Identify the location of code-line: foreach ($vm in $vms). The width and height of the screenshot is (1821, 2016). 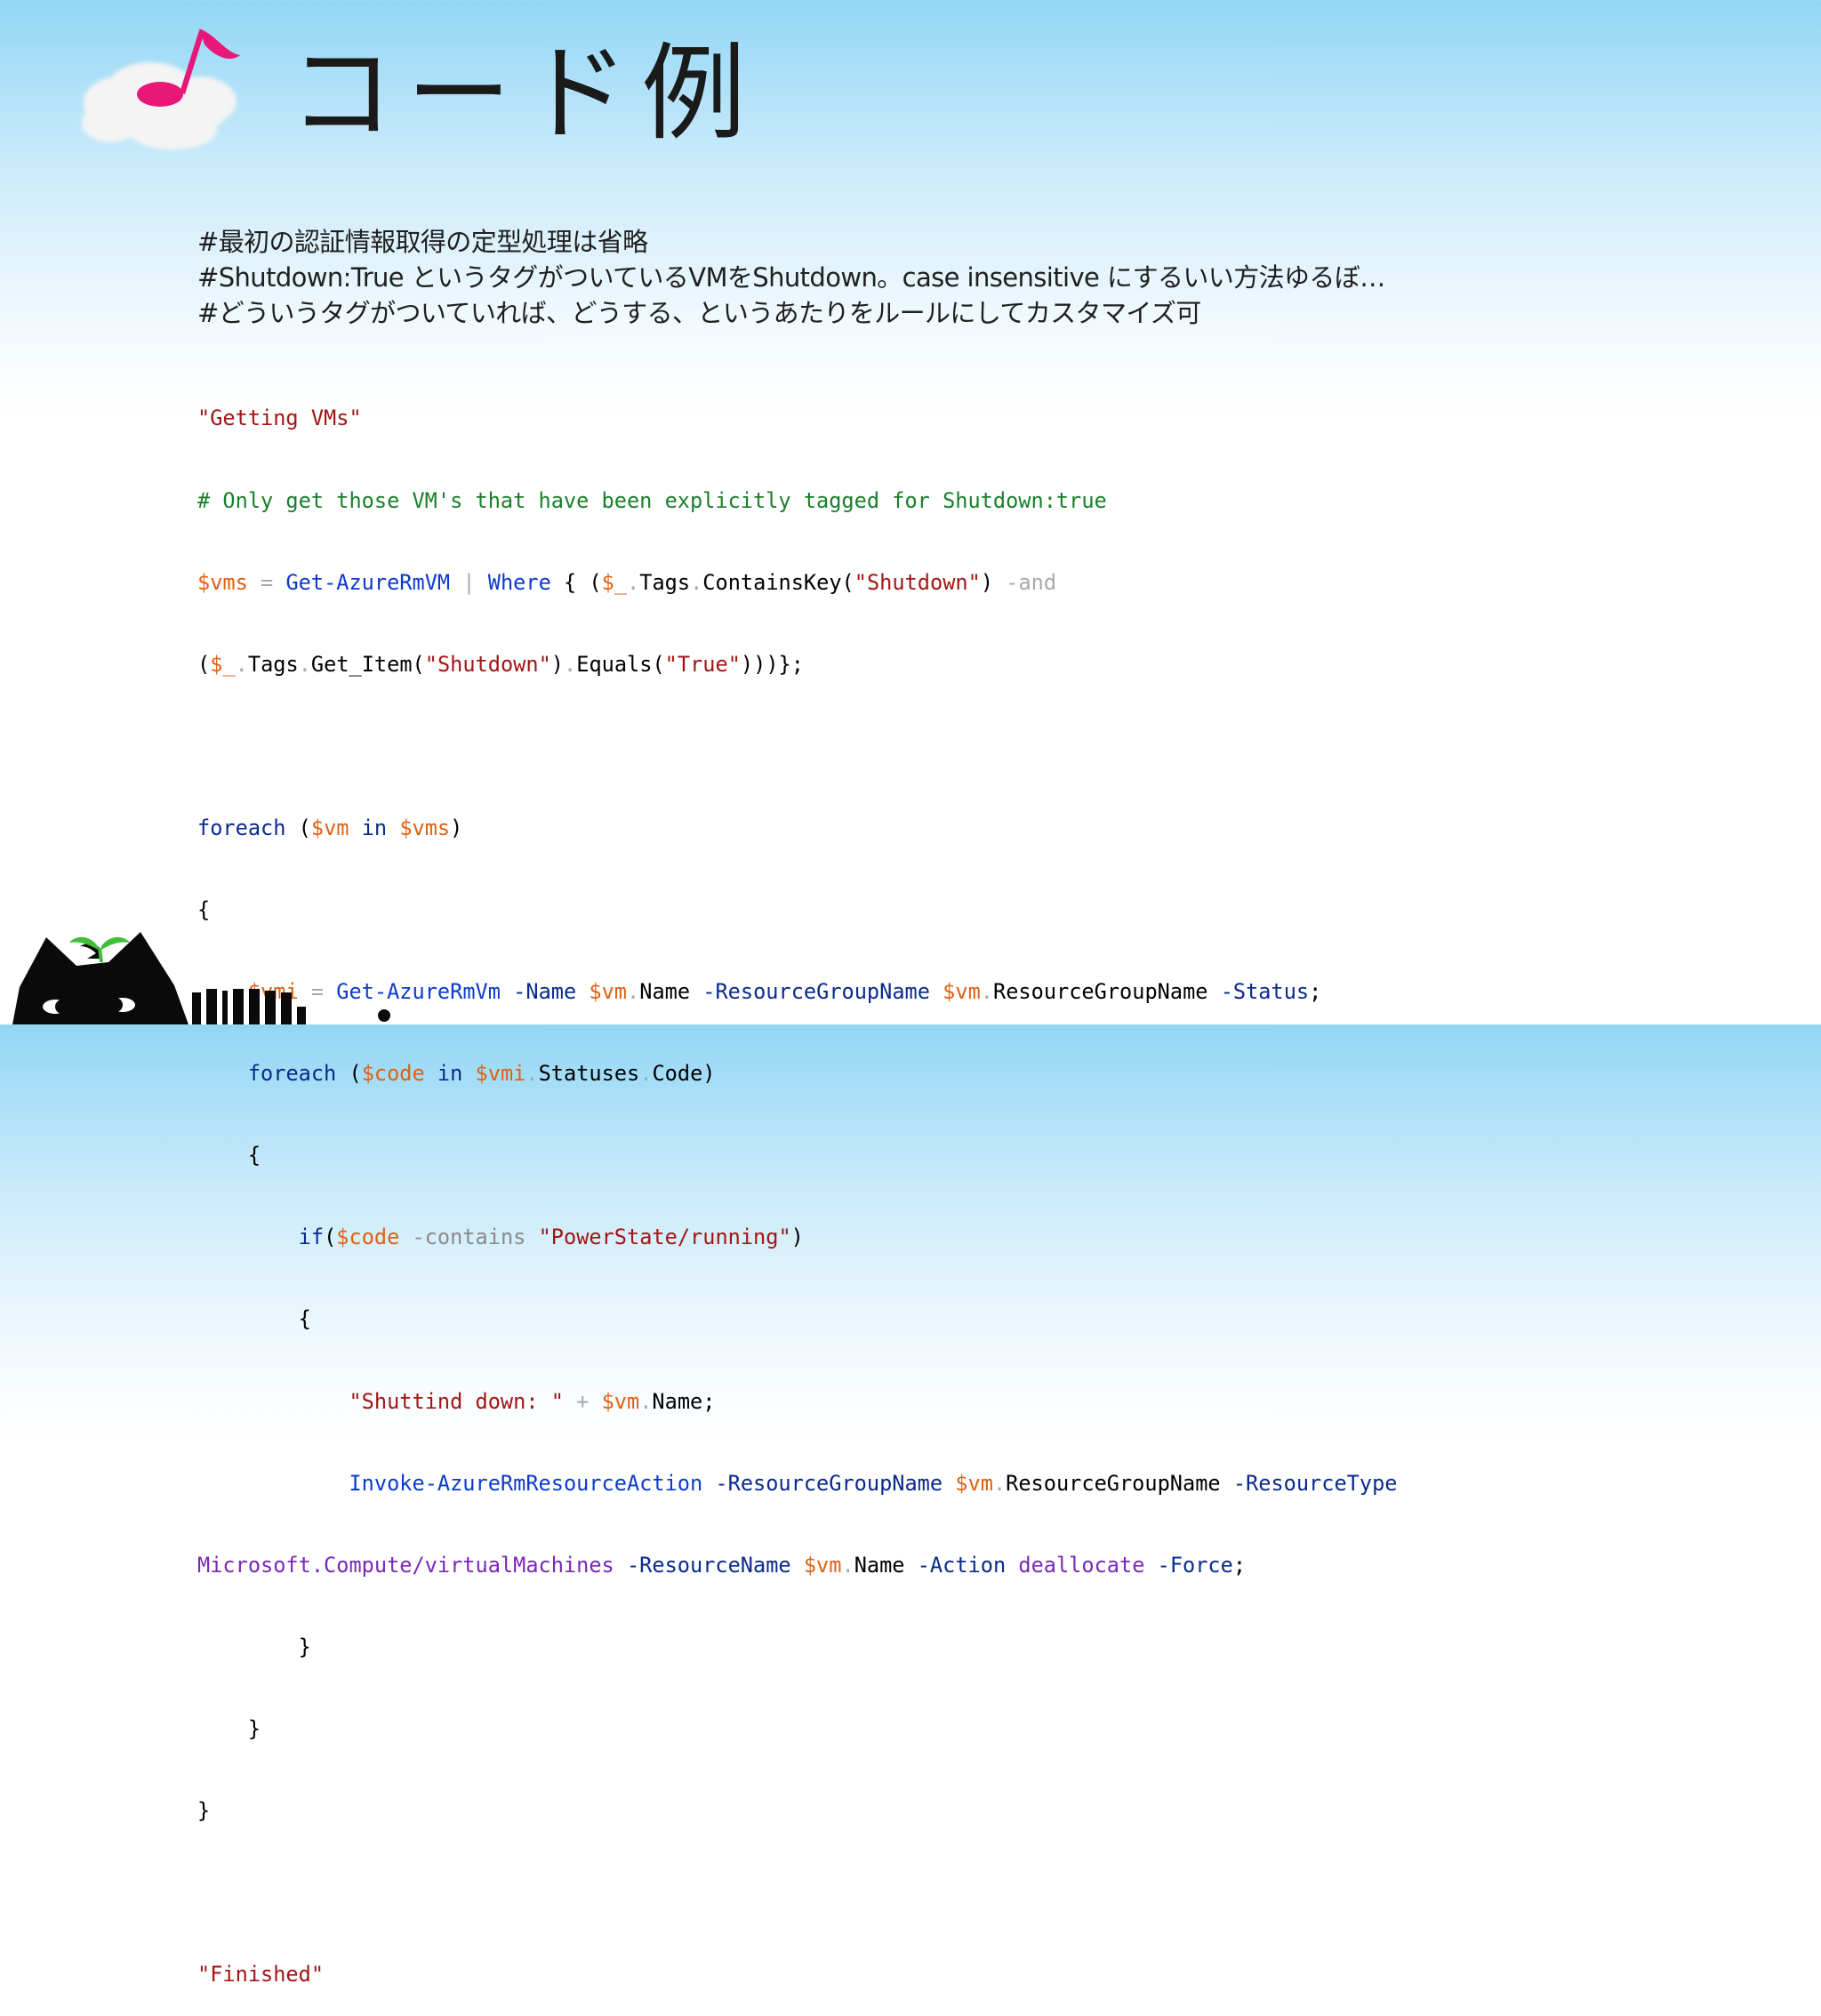
(997, 828).